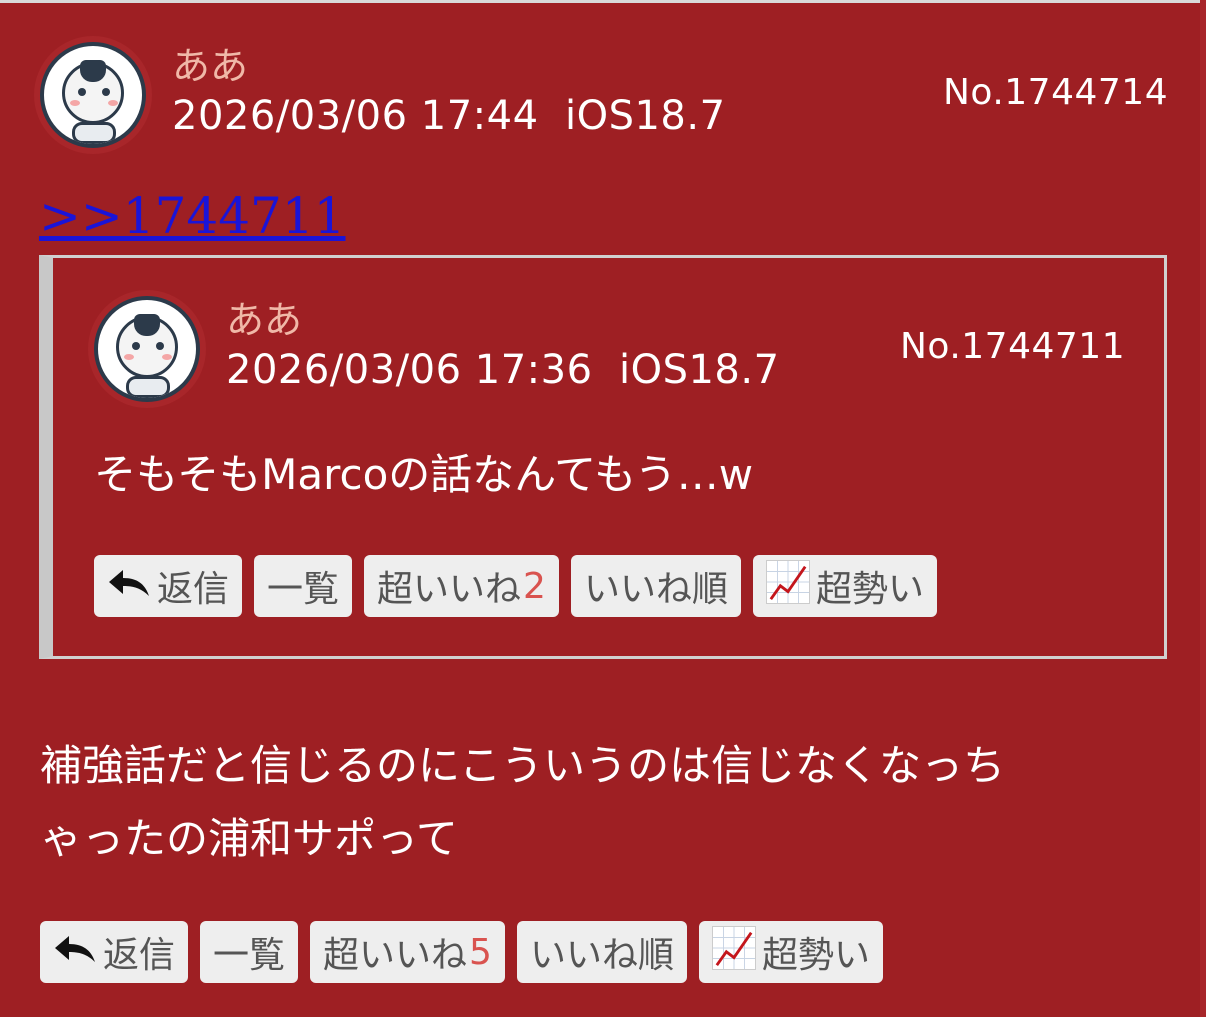 This screenshot has width=1206, height=1017. Describe the element at coordinates (449, 92) in the screenshot. I see `post-meta: ああ 2026/03/06 17:44 iOS18.7` at that location.